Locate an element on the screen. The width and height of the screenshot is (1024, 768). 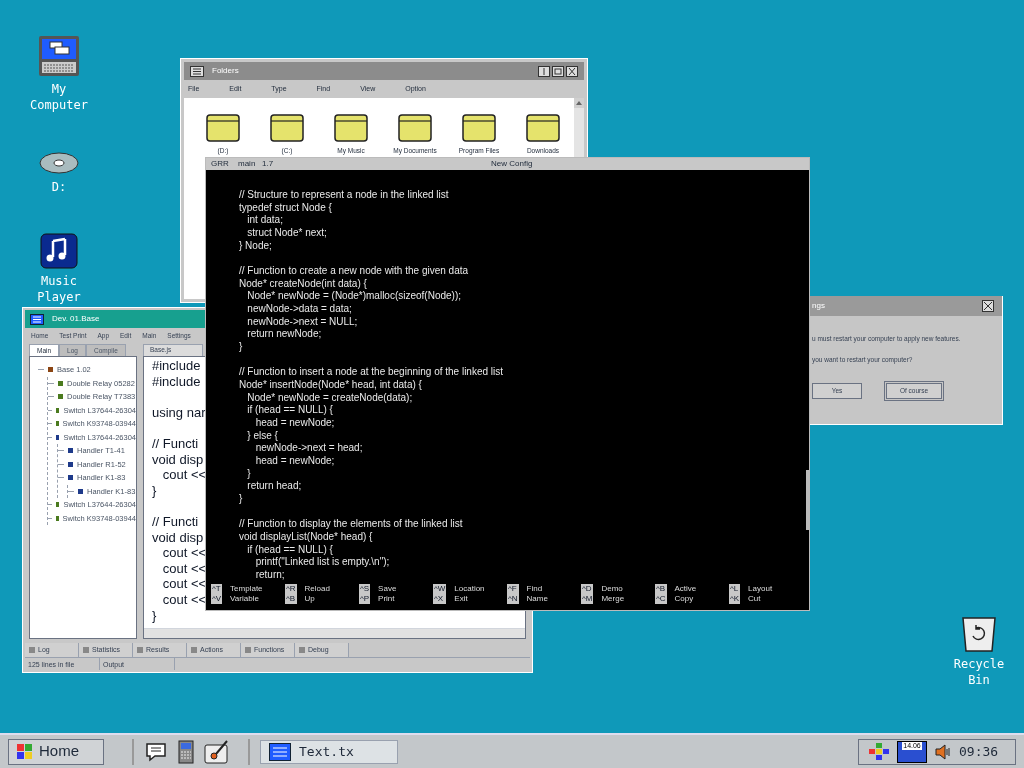
paint-brush-icon is located at coordinates (217, 751).